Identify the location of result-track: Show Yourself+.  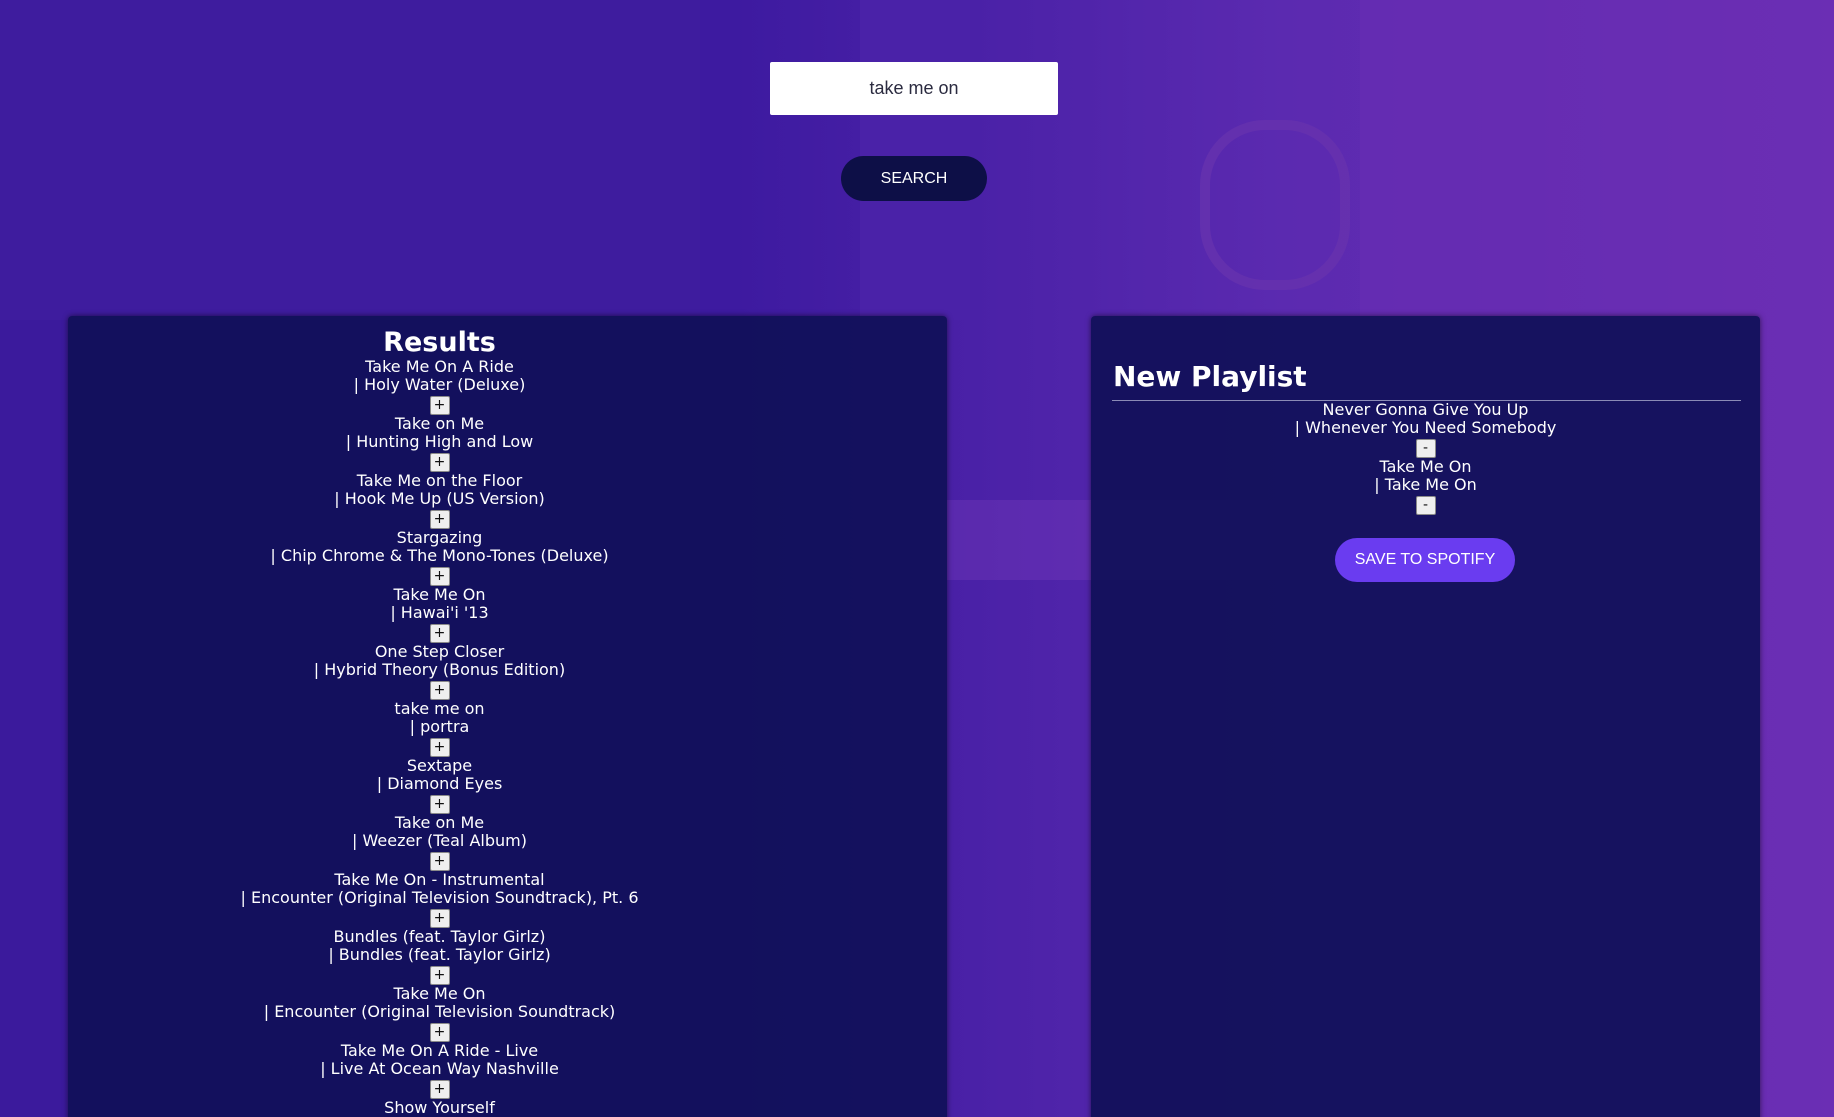
(439, 1108).